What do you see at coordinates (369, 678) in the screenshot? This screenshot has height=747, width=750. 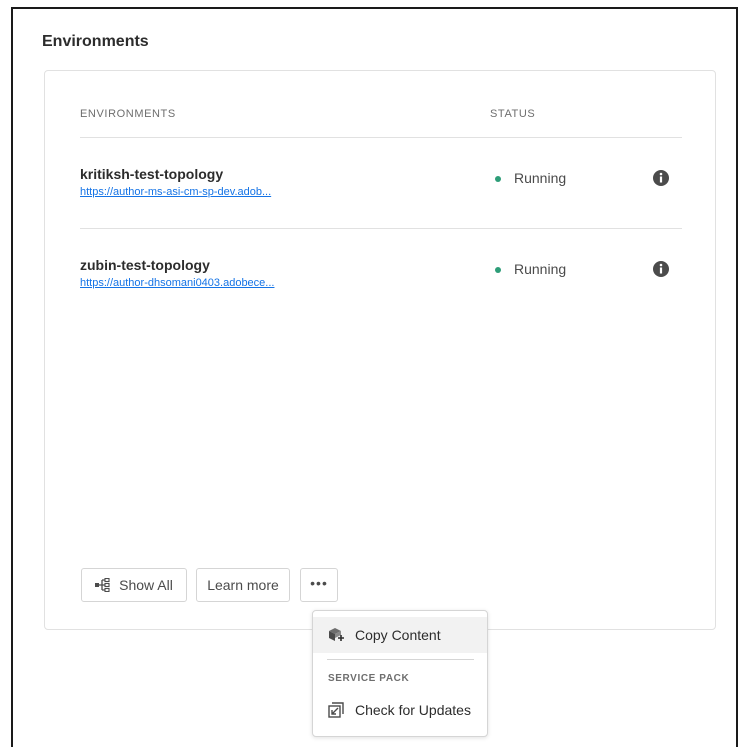 I see `menu-section-label: SERVICE PACK` at bounding box center [369, 678].